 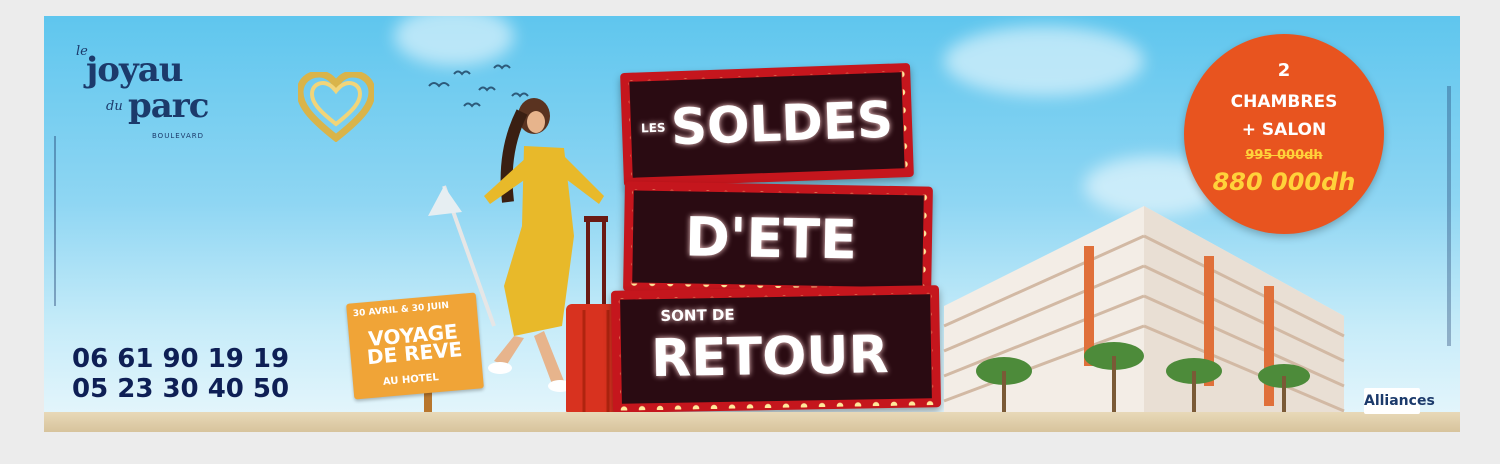 What do you see at coordinates (401, 310) in the screenshot?
I see `wood-sign-dates: 30 AVRIL & 30 JUIN` at bounding box center [401, 310].